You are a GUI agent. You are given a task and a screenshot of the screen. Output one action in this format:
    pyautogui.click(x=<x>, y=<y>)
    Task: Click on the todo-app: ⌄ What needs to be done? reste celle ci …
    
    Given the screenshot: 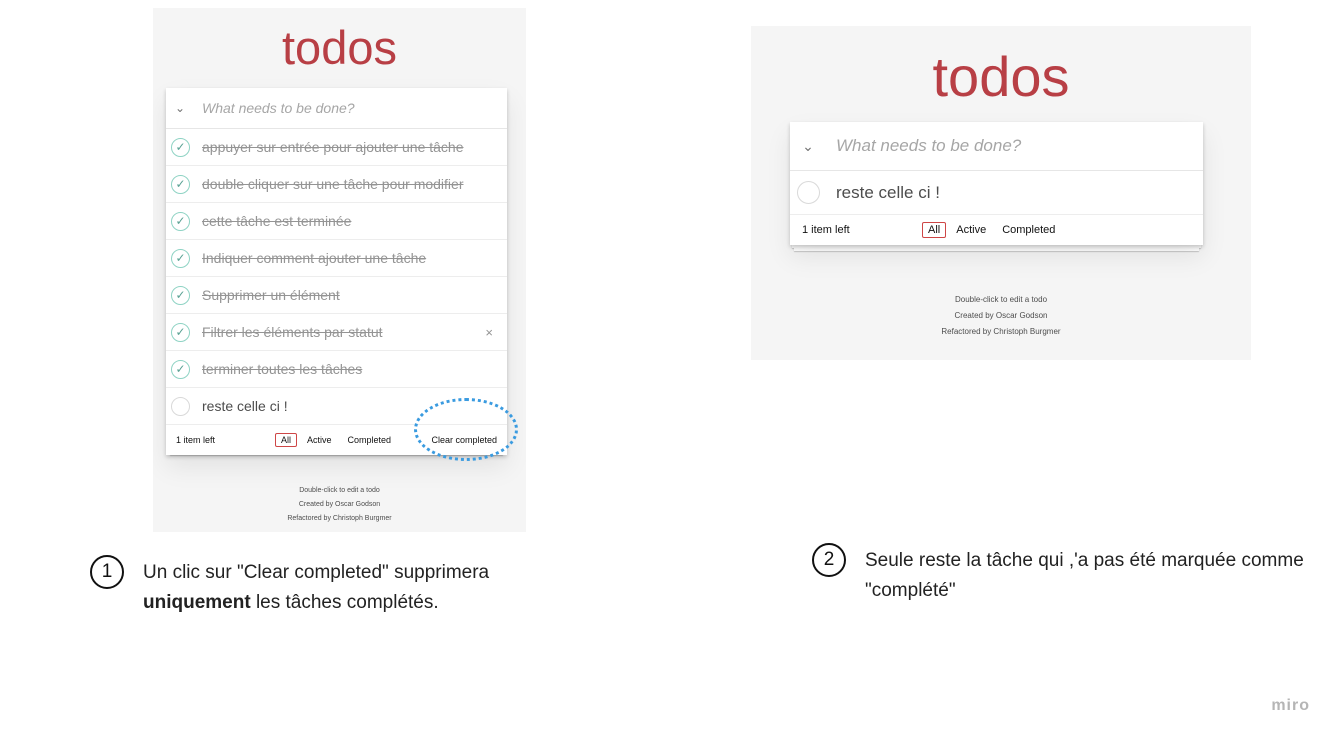 What is the action you would take?
    pyautogui.click(x=996, y=183)
    